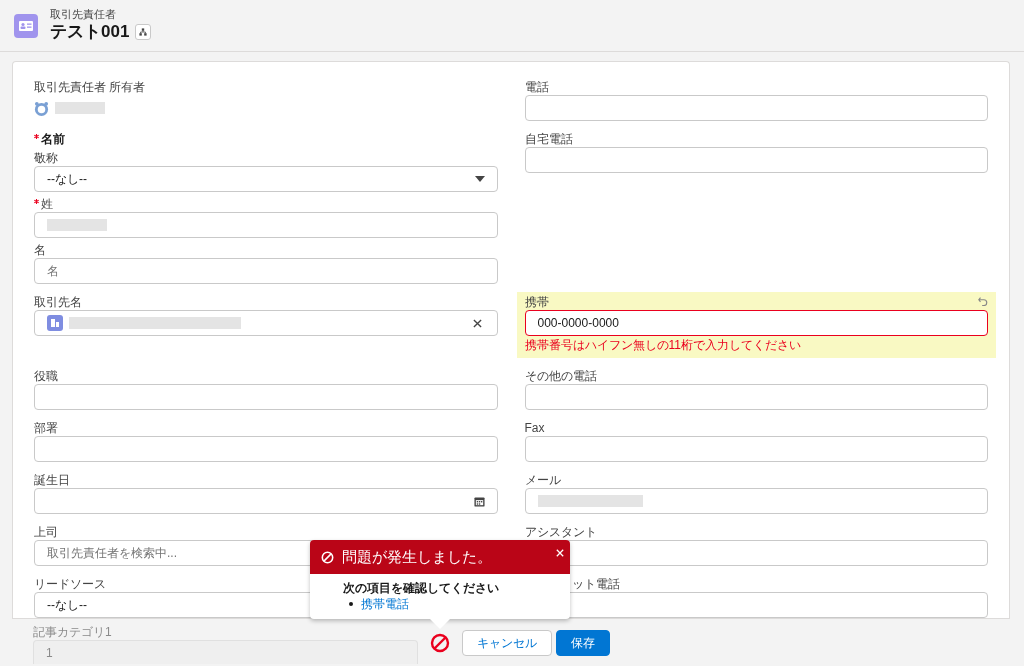  What do you see at coordinates (417, 556) in the screenshot?
I see `popover-title: 問題が発生しました。` at bounding box center [417, 556].